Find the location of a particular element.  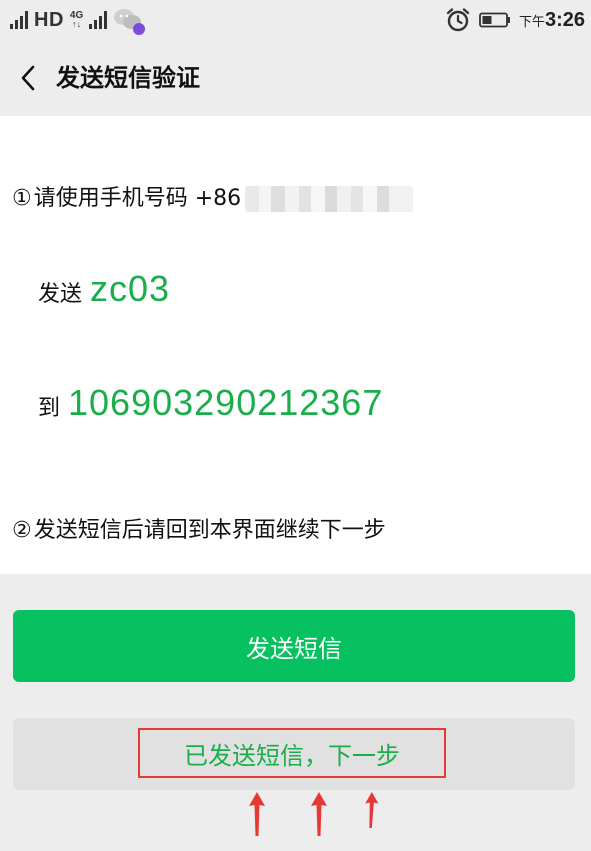

send-label: 发送 is located at coordinates (60, 294).